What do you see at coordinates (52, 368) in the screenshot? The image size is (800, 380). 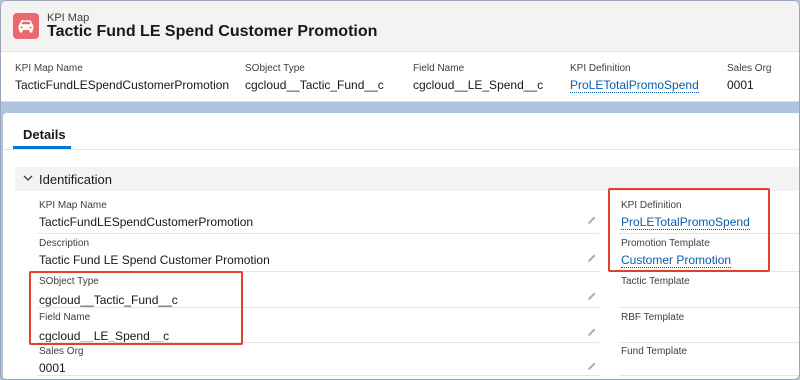 I see `field-value: 0001` at bounding box center [52, 368].